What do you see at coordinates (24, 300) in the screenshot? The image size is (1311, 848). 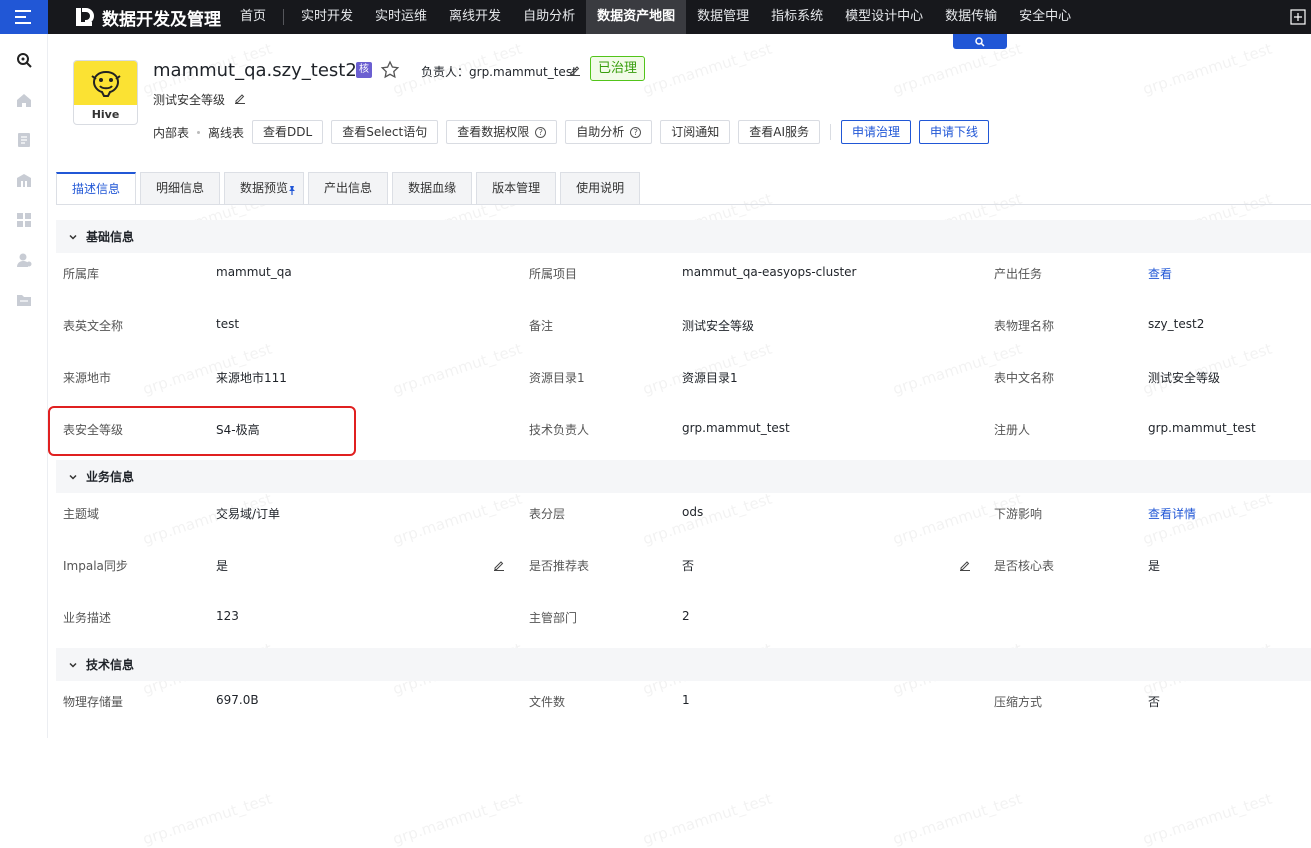 I see `rail-folder-icon` at bounding box center [24, 300].